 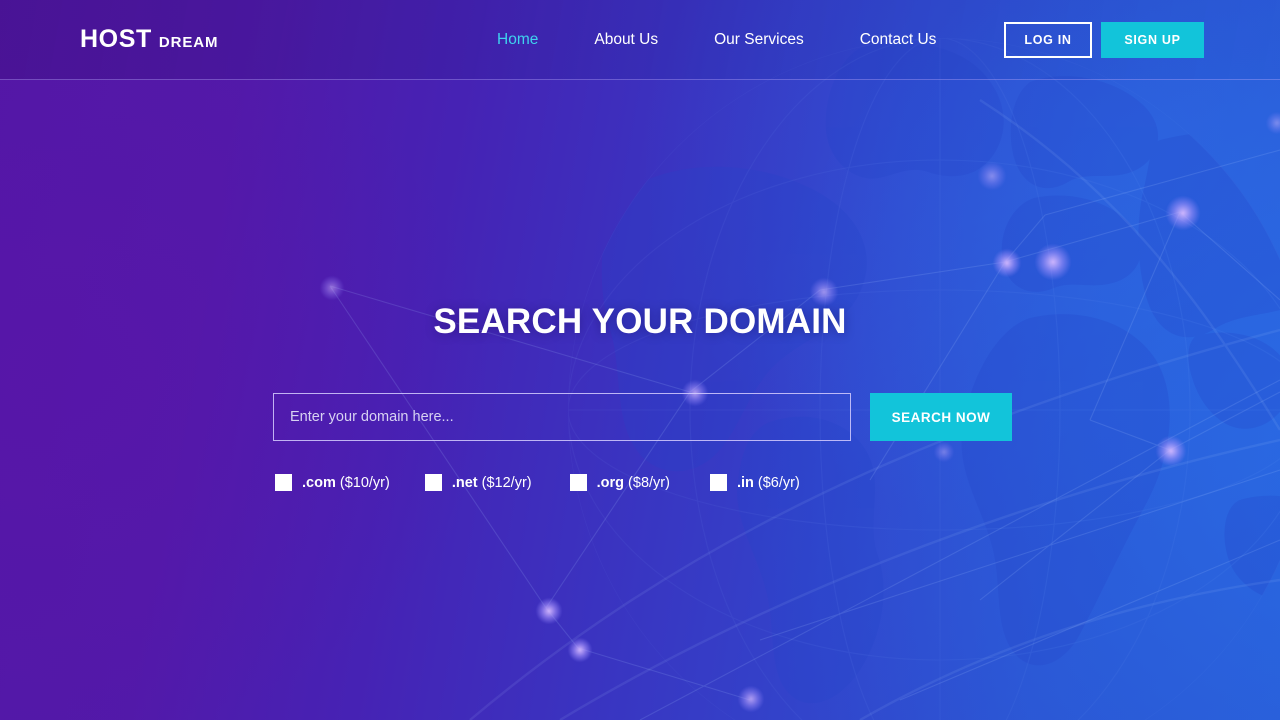 I want to click on tld-price-org: ($8/yr), so click(x=649, y=482).